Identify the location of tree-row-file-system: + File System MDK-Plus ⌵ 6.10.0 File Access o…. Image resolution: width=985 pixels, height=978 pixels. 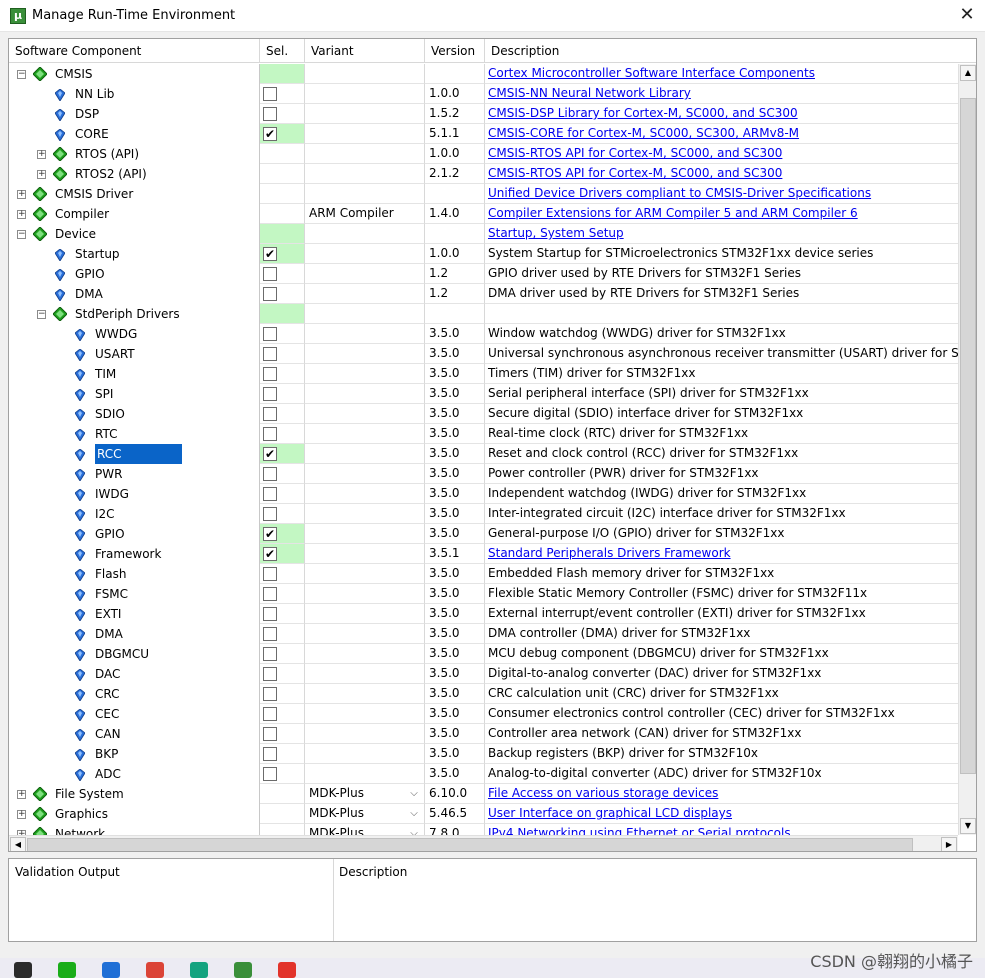
(483, 794).